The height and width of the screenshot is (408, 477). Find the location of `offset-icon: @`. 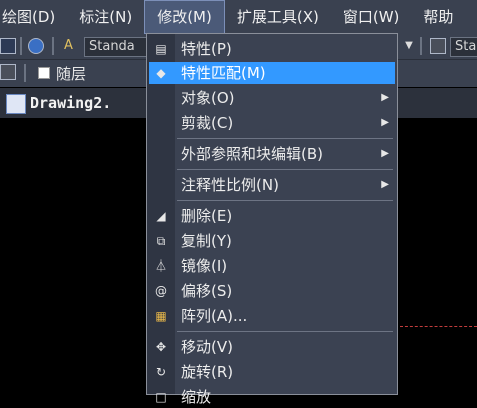

offset-icon: @ is located at coordinates (161, 291).